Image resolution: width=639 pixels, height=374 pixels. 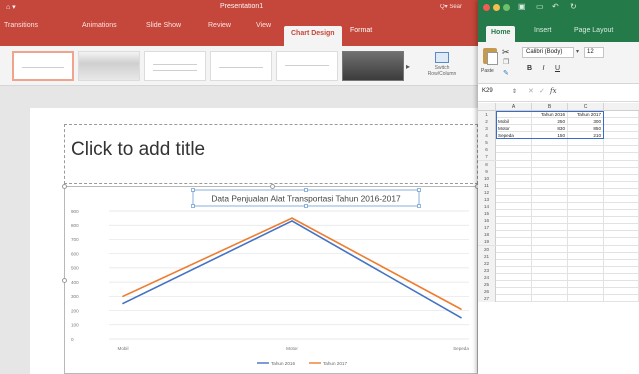 What do you see at coordinates (490, 56) in the screenshot?
I see `paste-icon` at bounding box center [490, 56].